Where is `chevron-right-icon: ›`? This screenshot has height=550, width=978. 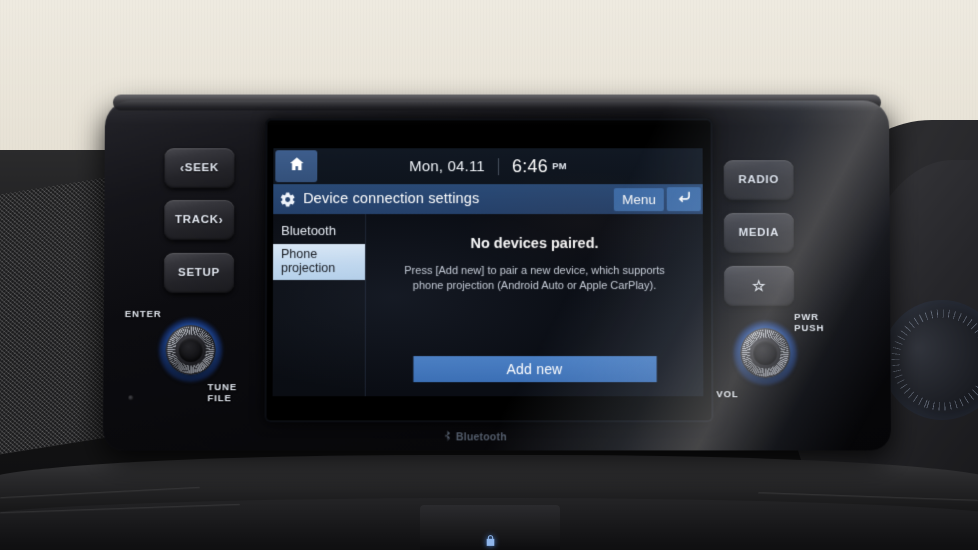
chevron-right-icon: › is located at coordinates (221, 220).